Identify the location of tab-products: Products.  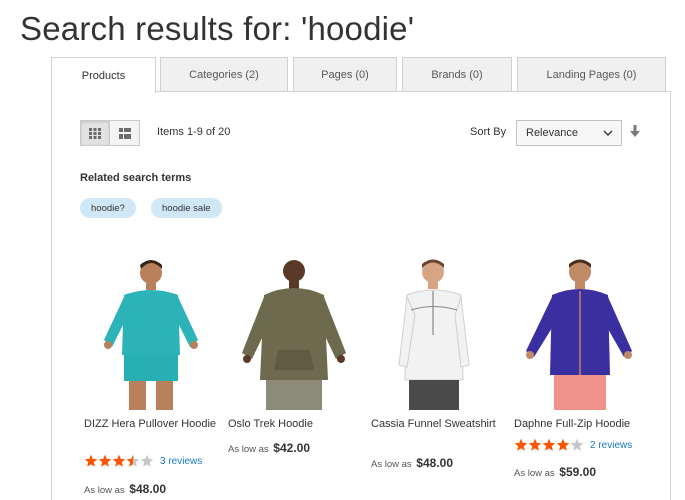
(103, 75).